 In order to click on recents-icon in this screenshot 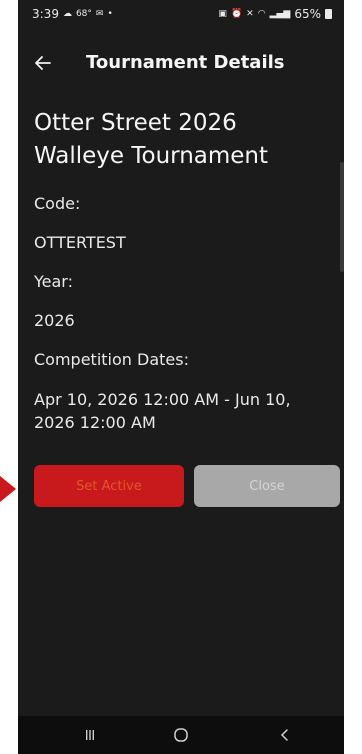, I will do `click(90, 735)`.